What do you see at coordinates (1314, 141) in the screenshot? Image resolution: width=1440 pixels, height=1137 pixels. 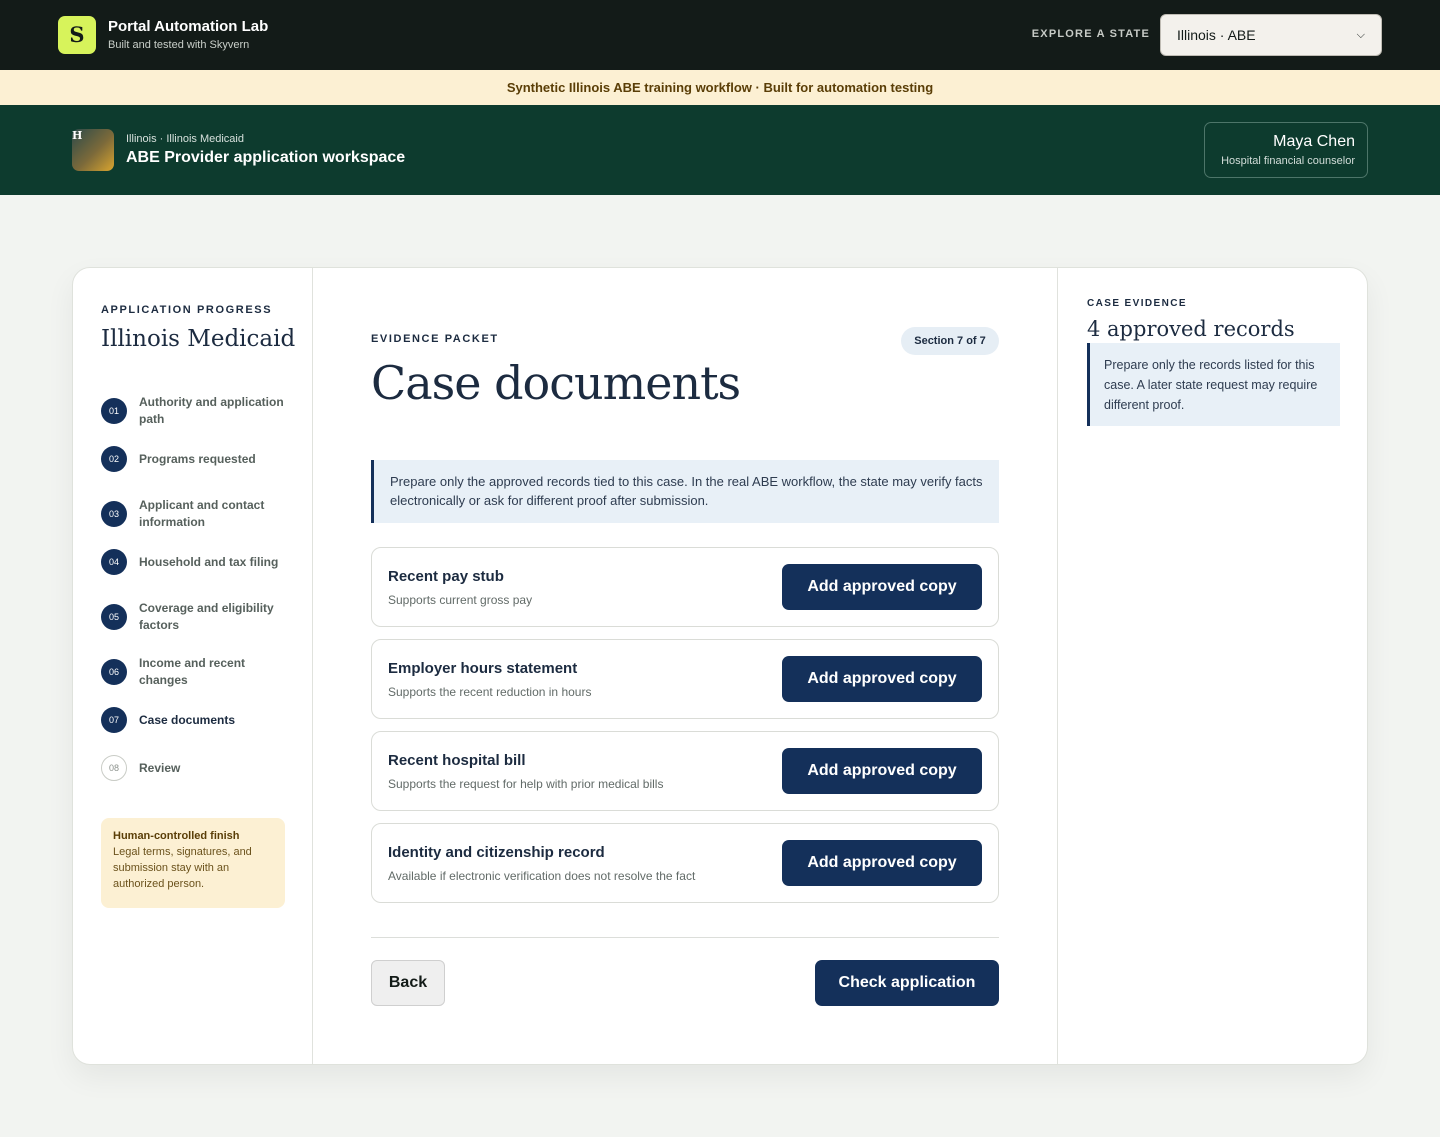 I see `user-name: Maya Chen` at bounding box center [1314, 141].